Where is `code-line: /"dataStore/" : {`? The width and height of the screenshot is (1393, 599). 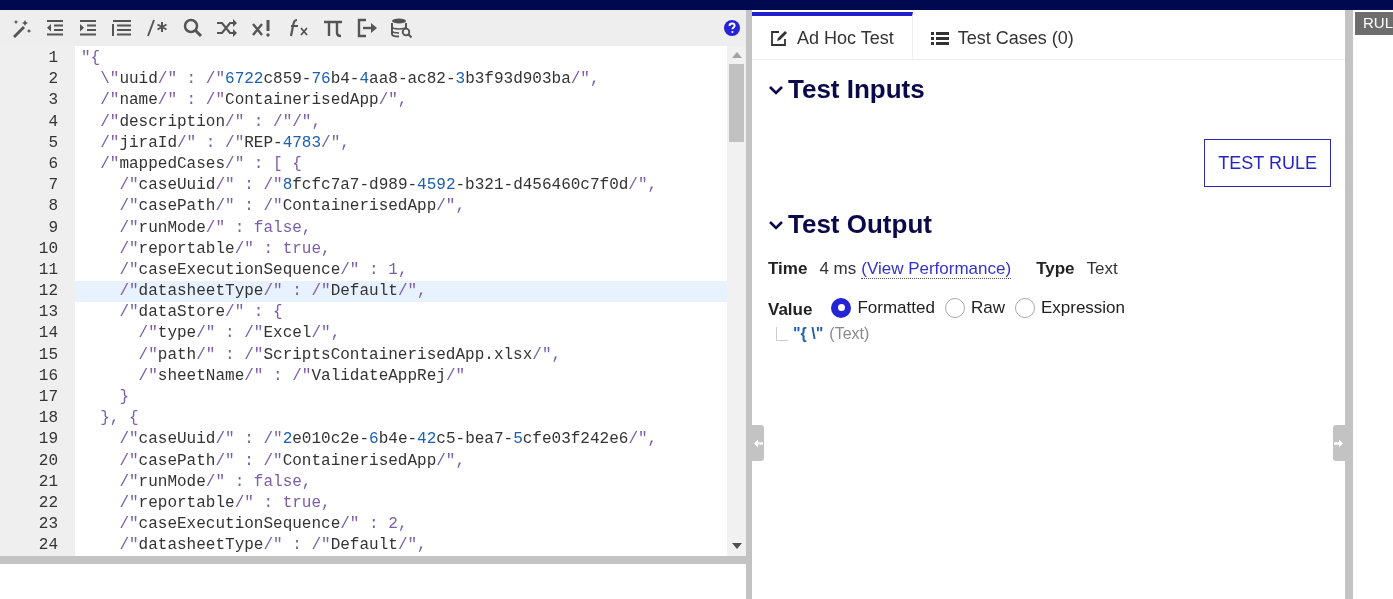 code-line: /"dataStore/" : { is located at coordinates (201, 313).